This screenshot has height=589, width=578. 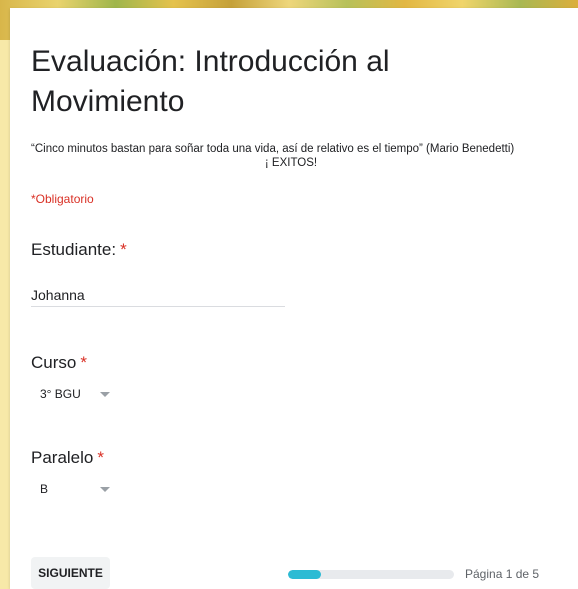 I want to click on section-dropdown: B, so click(x=79, y=489).